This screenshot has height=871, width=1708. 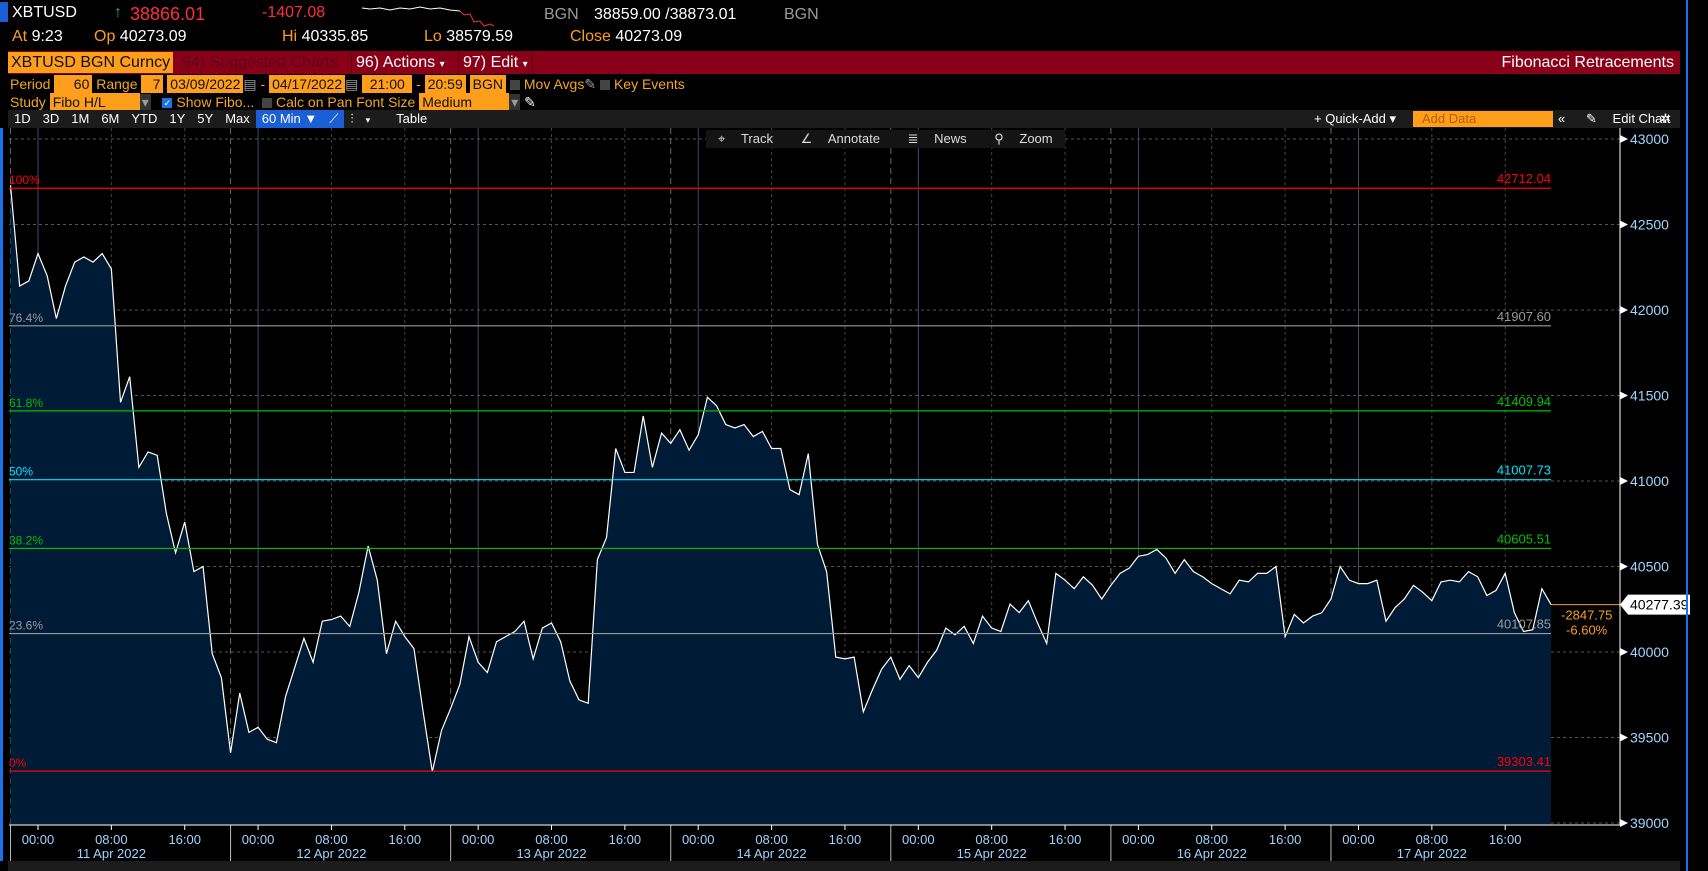 I want to click on pct-change-label: -6.60%, so click(x=1587, y=630).